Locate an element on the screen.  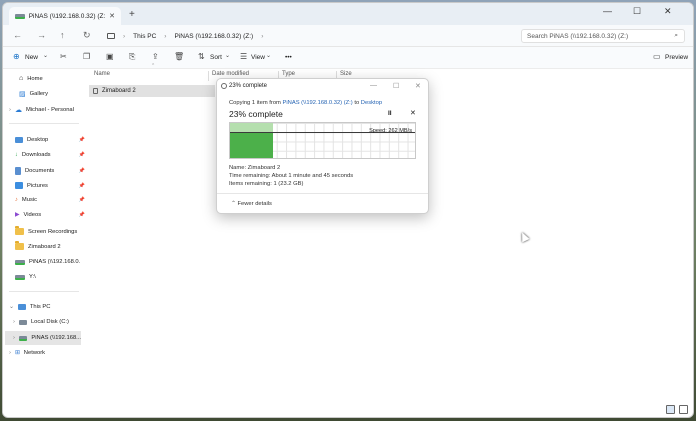
sidebar-item-screen-recordings: Screen Recordings is located at coordinates (51, 230).